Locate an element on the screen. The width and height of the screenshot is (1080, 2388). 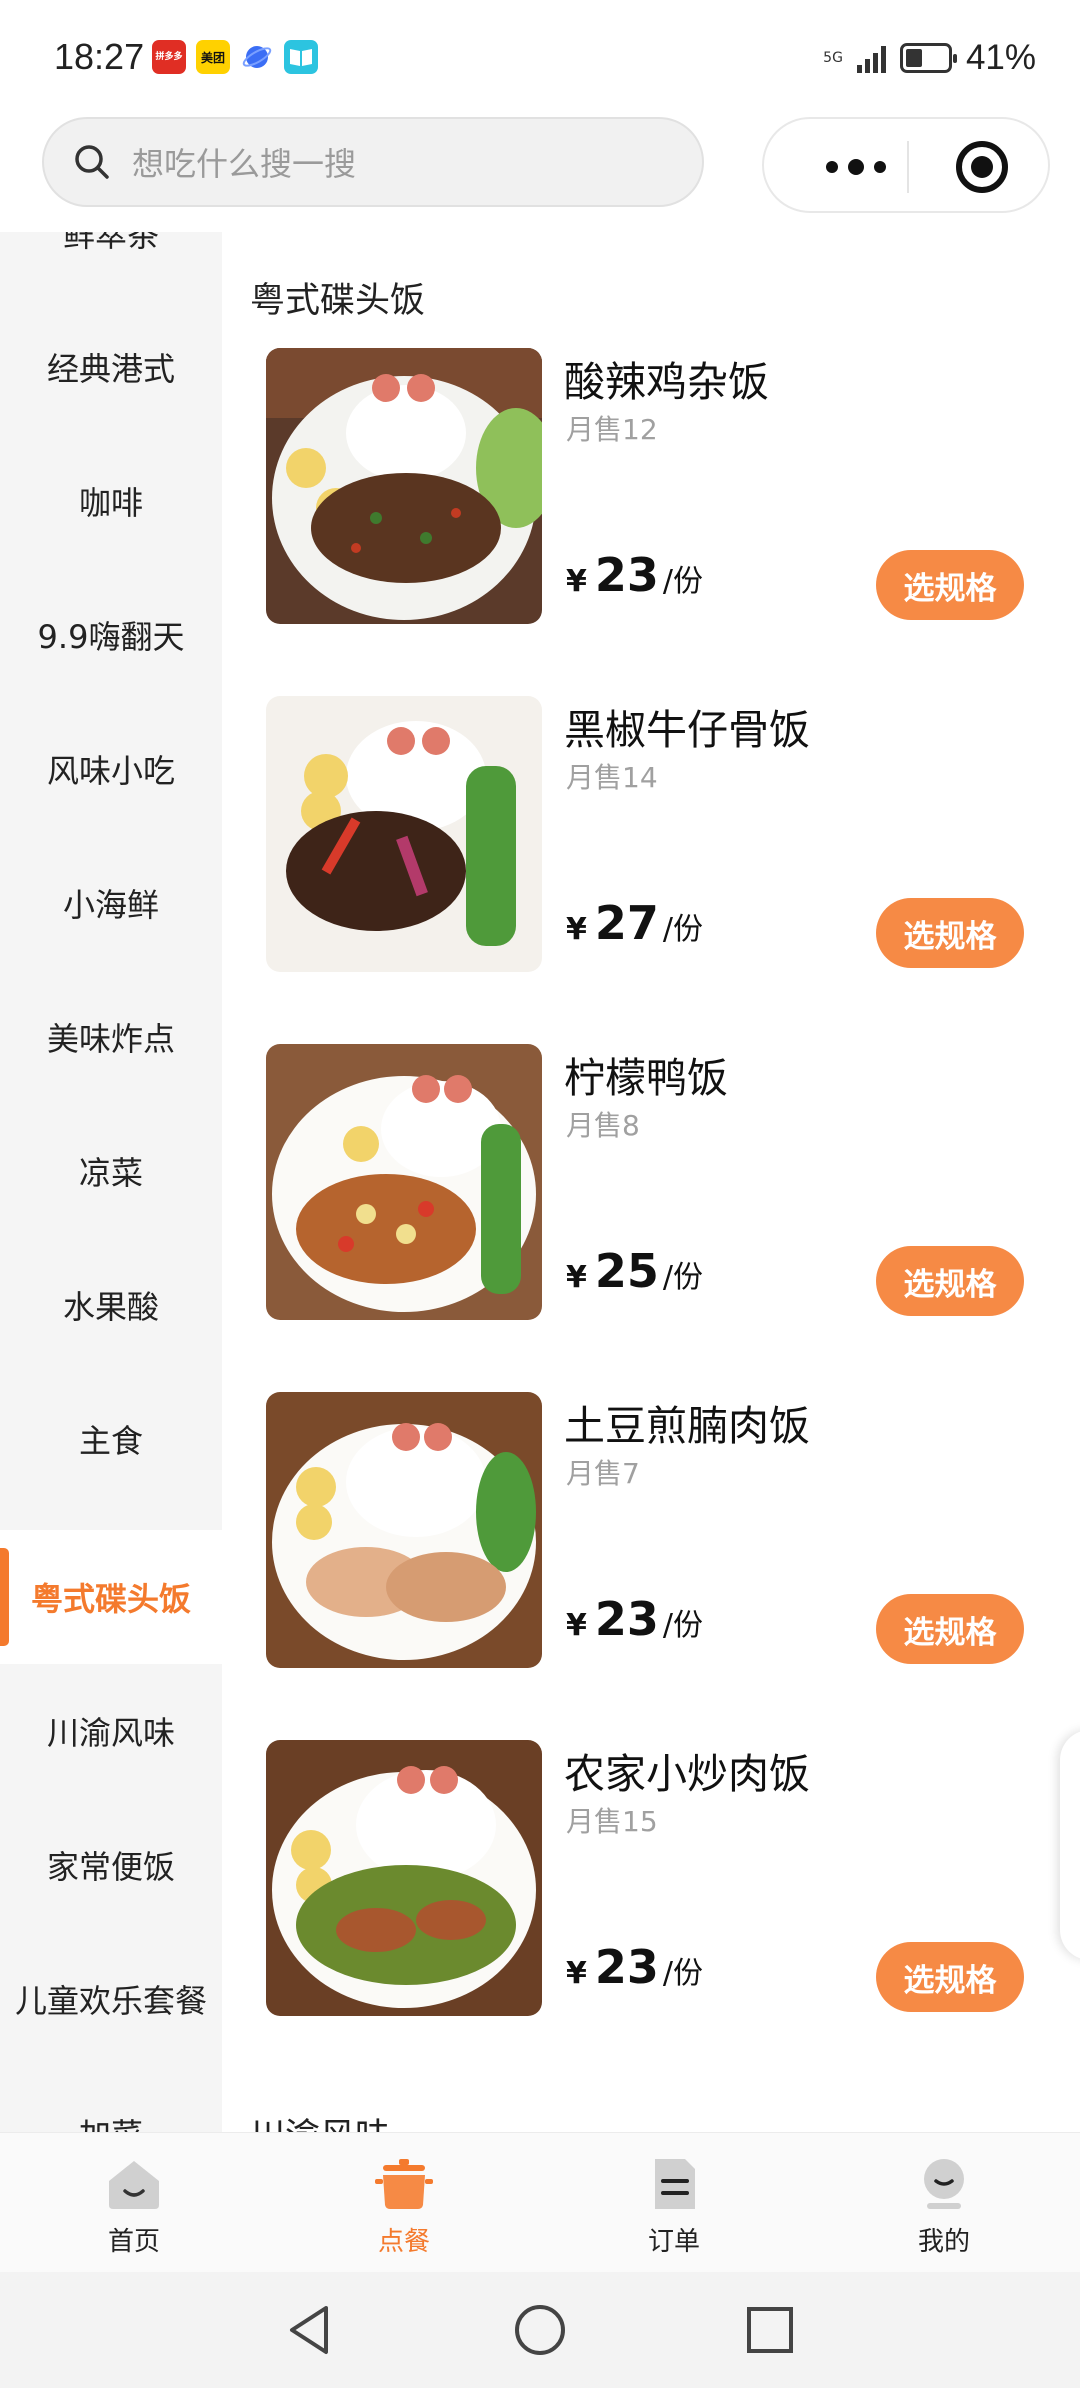
dish-name: 酸辣鸡杂饭 is located at coordinates (666, 382).